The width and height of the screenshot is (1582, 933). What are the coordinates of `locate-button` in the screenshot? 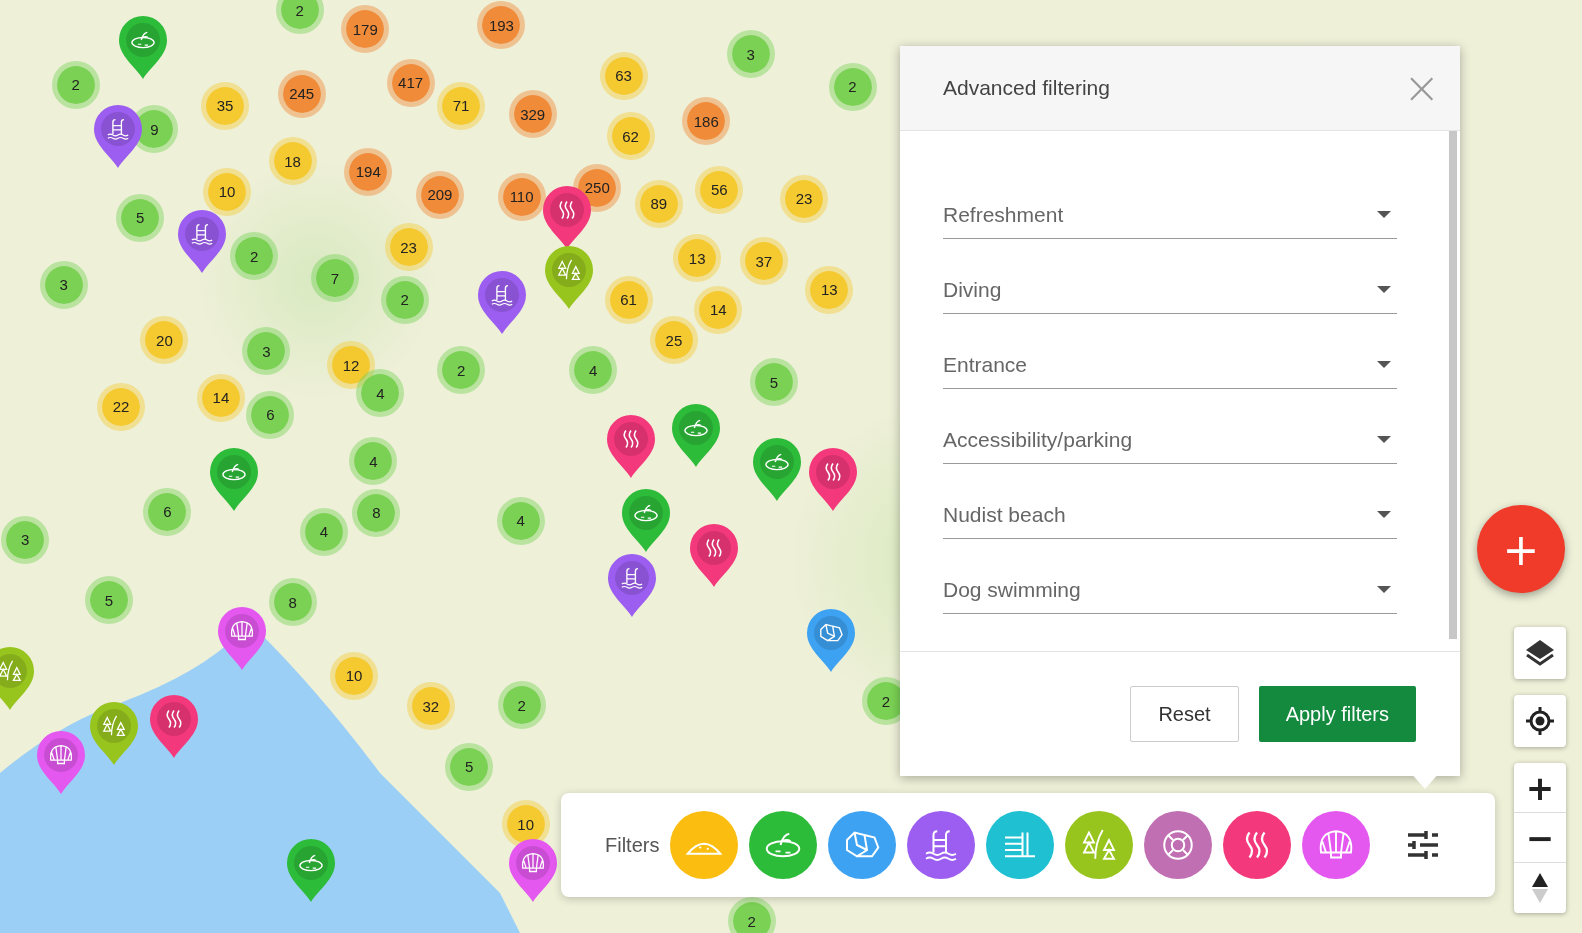 It's located at (1540, 721).